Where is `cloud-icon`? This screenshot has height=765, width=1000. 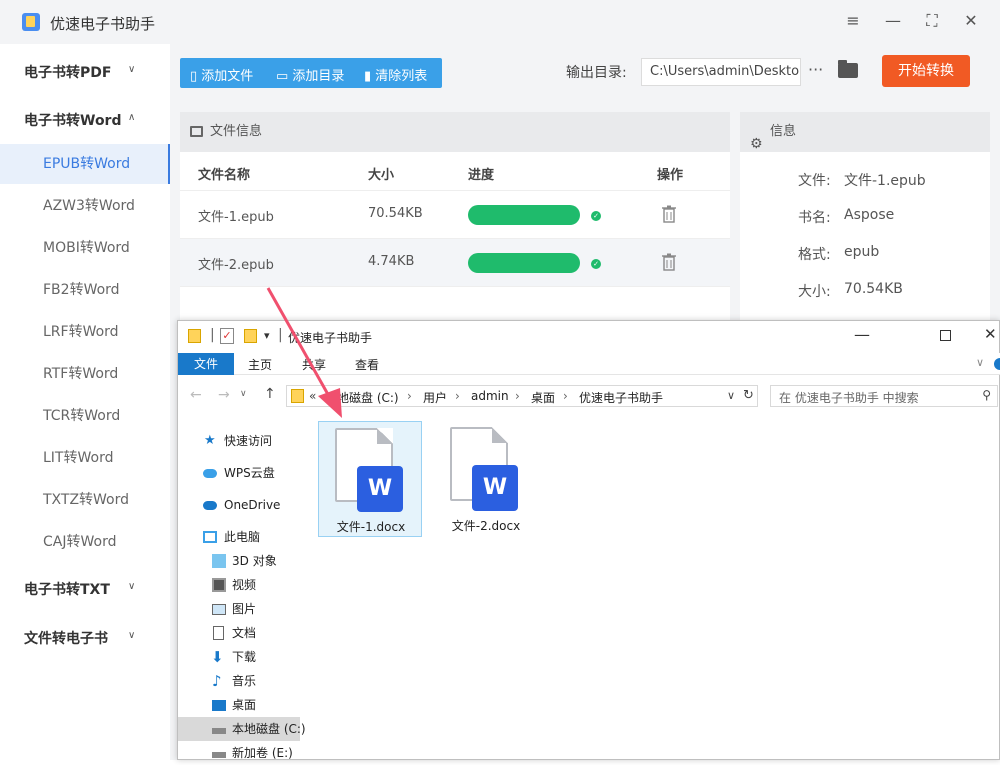 cloud-icon is located at coordinates (210, 505).